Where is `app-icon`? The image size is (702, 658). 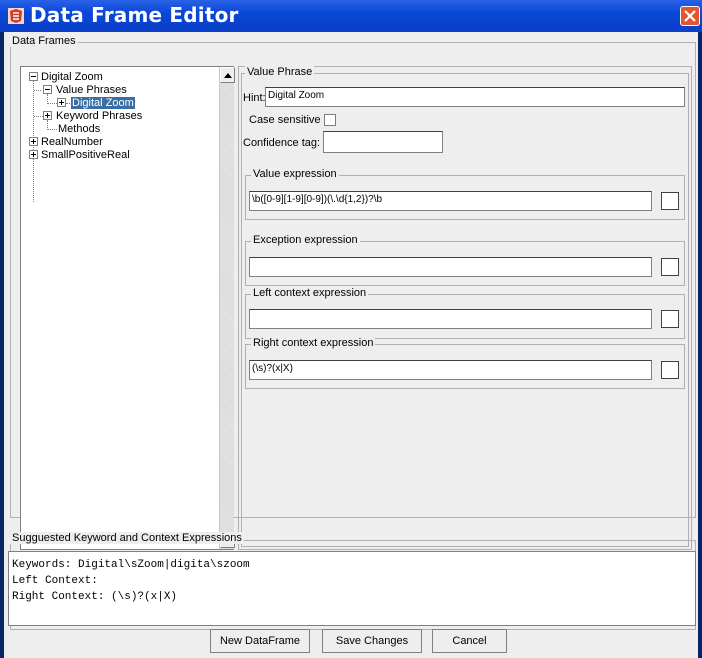 app-icon is located at coordinates (16, 16).